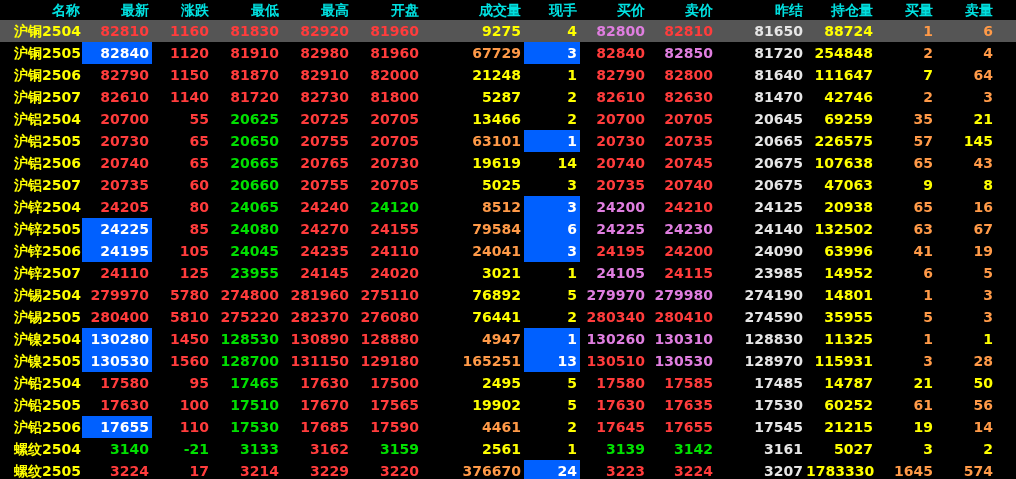  I want to click on table-cell: 279970, so click(615, 295).